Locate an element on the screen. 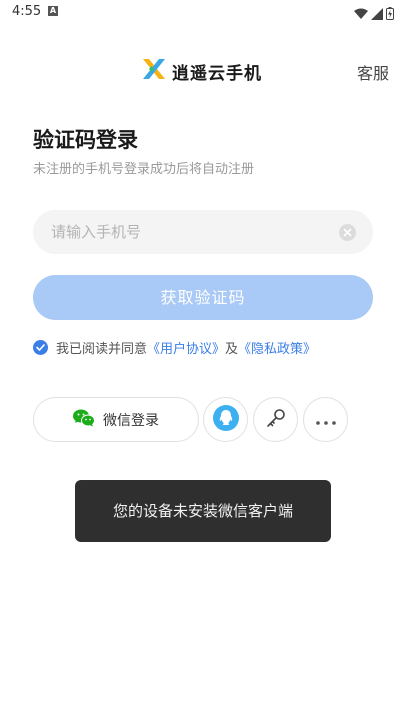 This screenshot has width=406, height=723. notification-icon: A is located at coordinates (53, 11).